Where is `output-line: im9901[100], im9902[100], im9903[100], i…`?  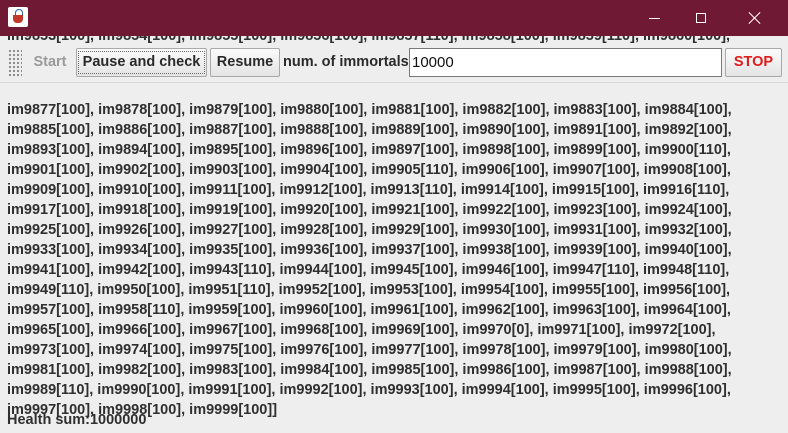
output-line: im9901[100], im9902[100], im9903[100], i… is located at coordinates (369, 170).